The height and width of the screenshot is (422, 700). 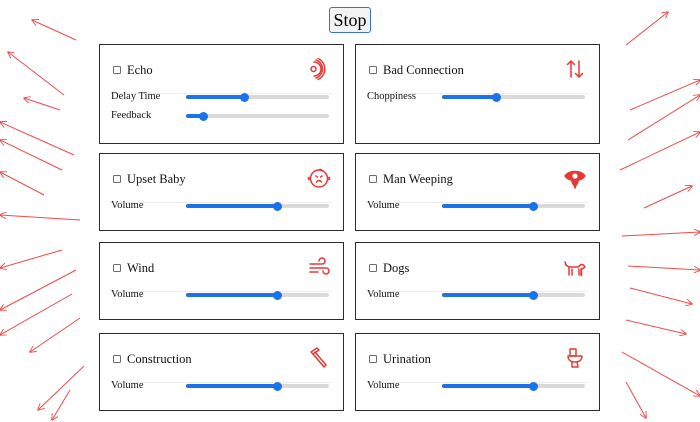 What do you see at coordinates (221, 69) in the screenshot?
I see `card-header: Echo` at bounding box center [221, 69].